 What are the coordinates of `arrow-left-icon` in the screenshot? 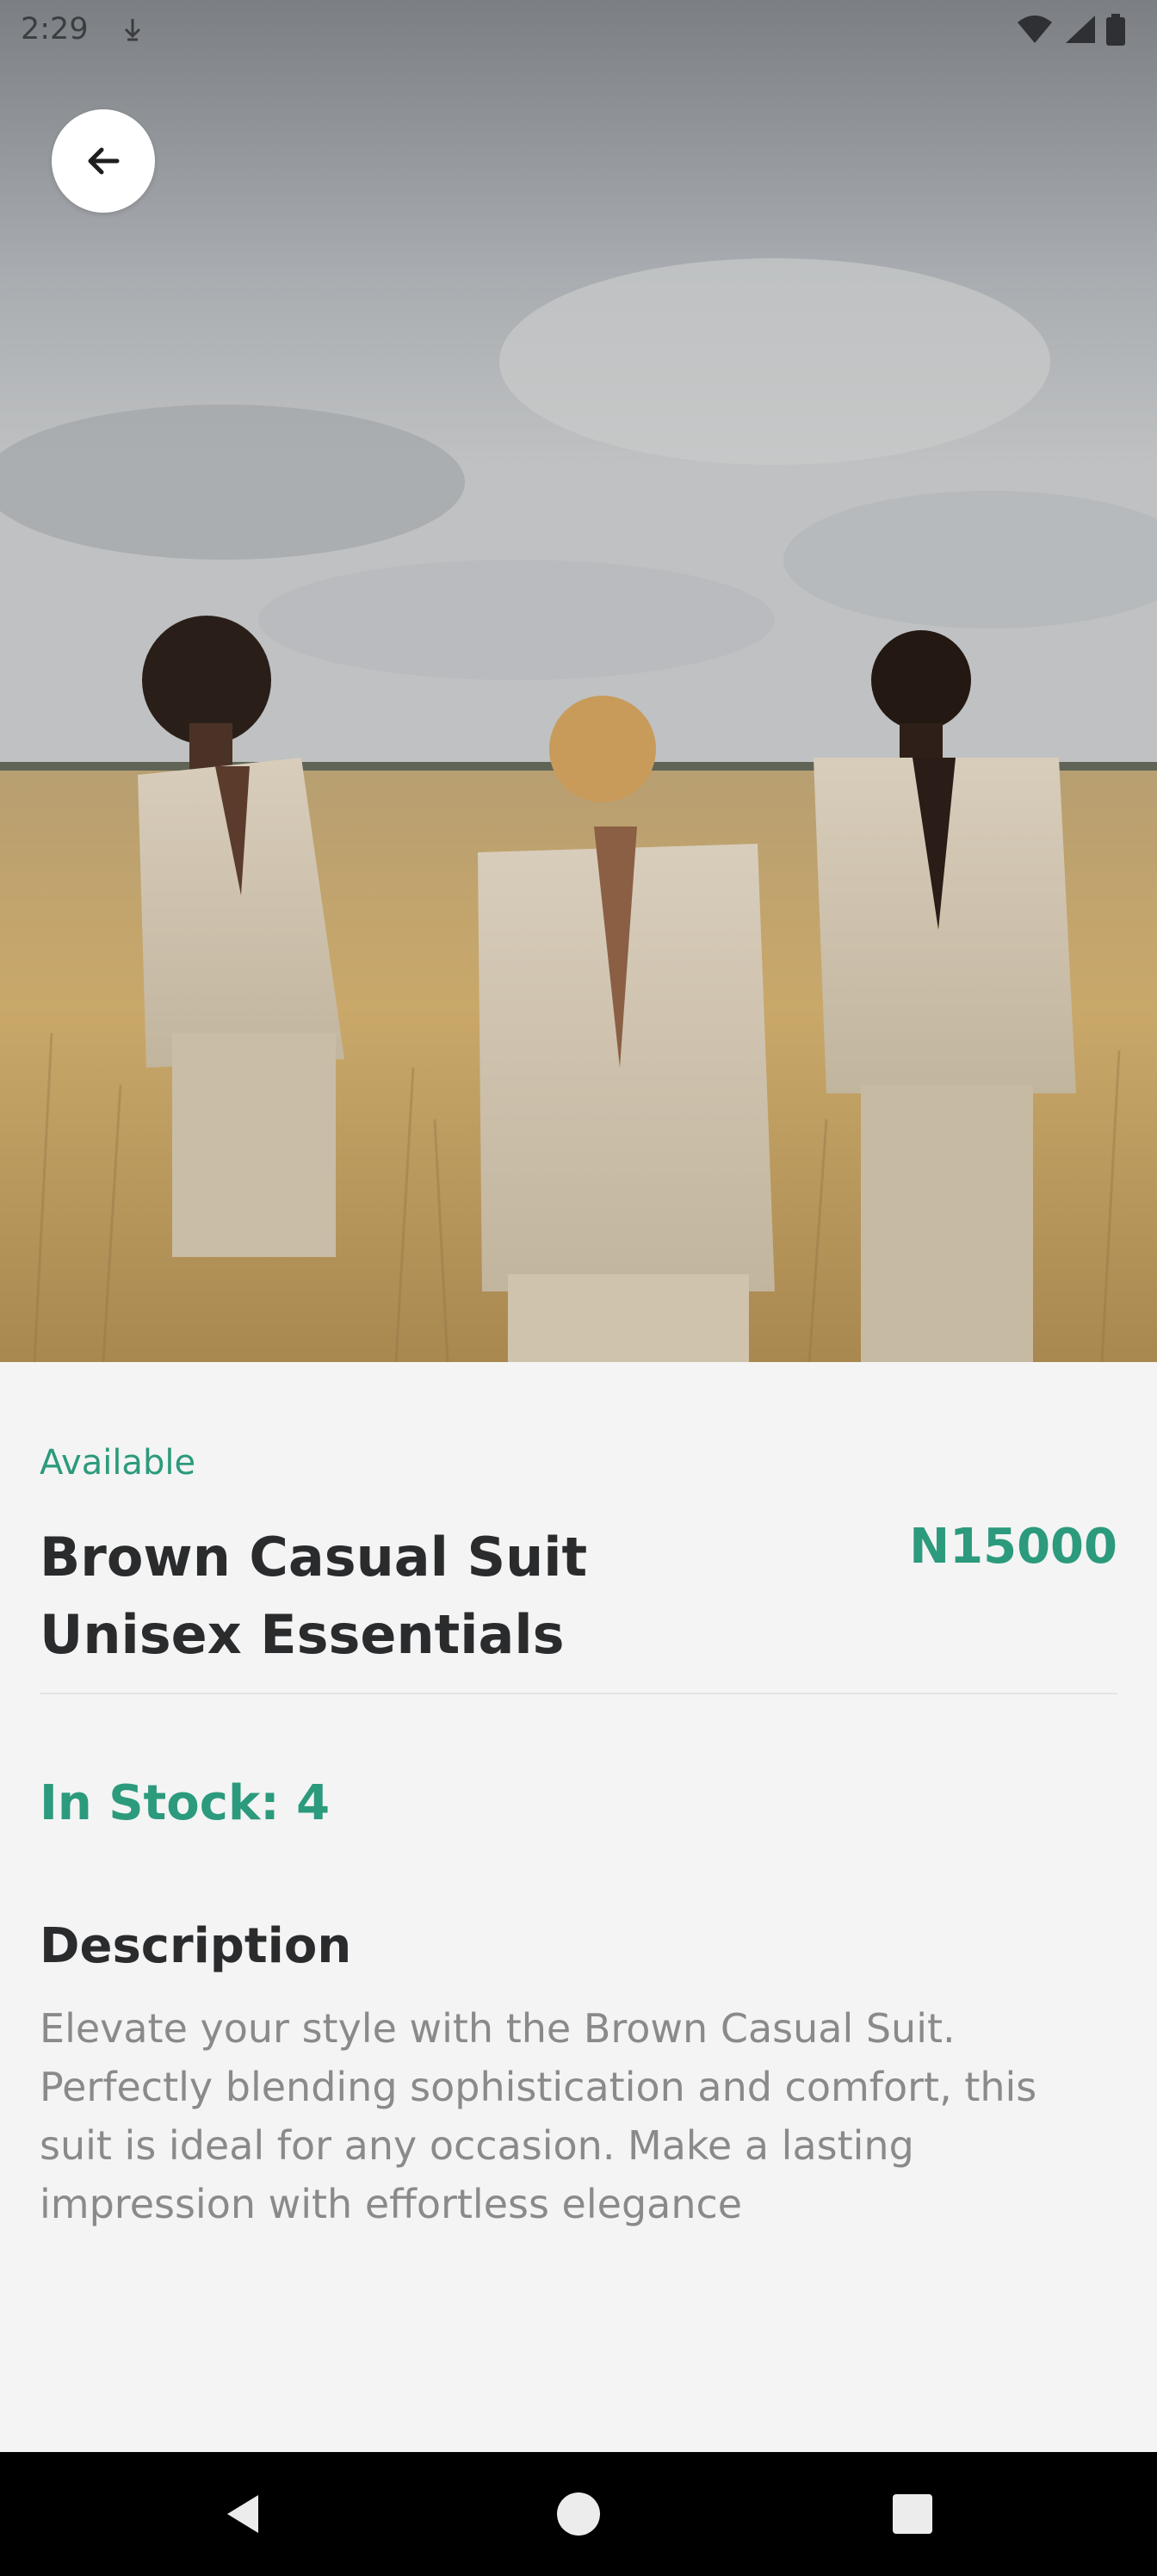 It's located at (104, 161).